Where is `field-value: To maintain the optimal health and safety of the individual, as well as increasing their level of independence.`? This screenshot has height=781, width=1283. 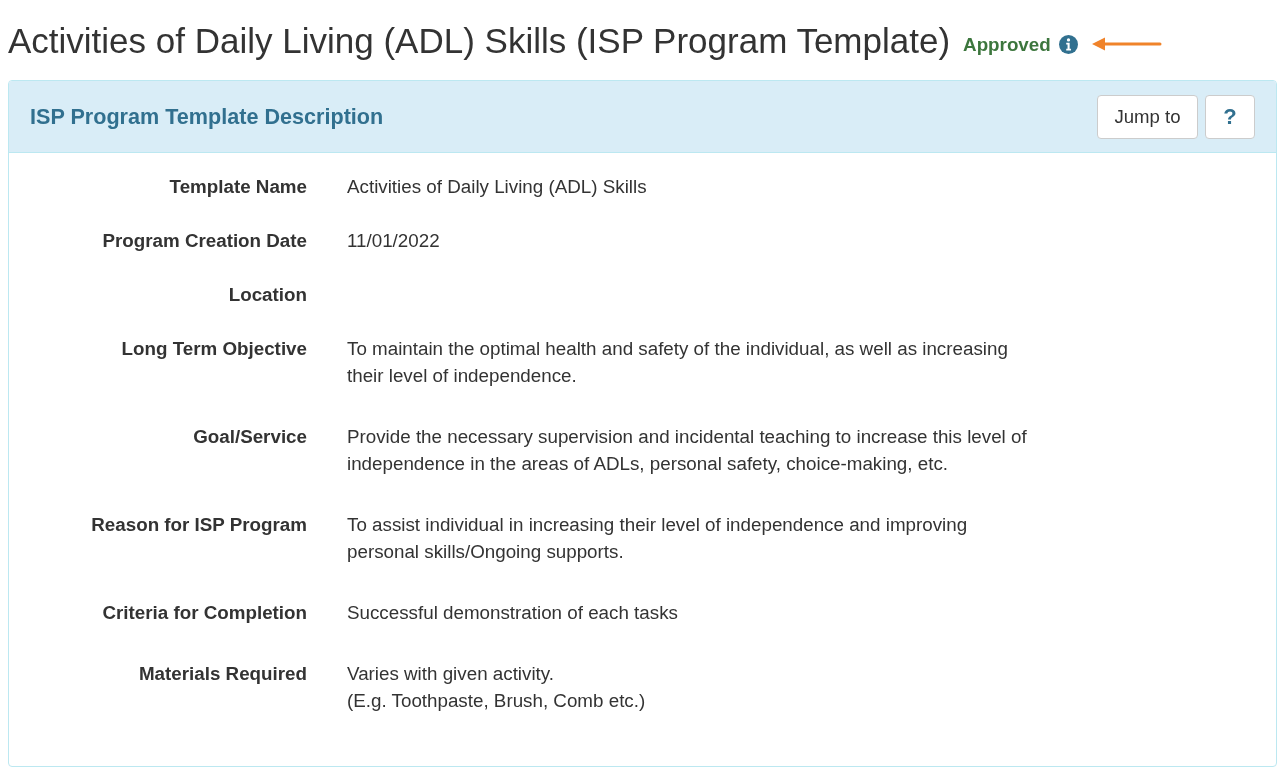 field-value: To maintain the optimal health and safety of the individual, as well as increasing their level of independence. is located at coordinates (678, 362).